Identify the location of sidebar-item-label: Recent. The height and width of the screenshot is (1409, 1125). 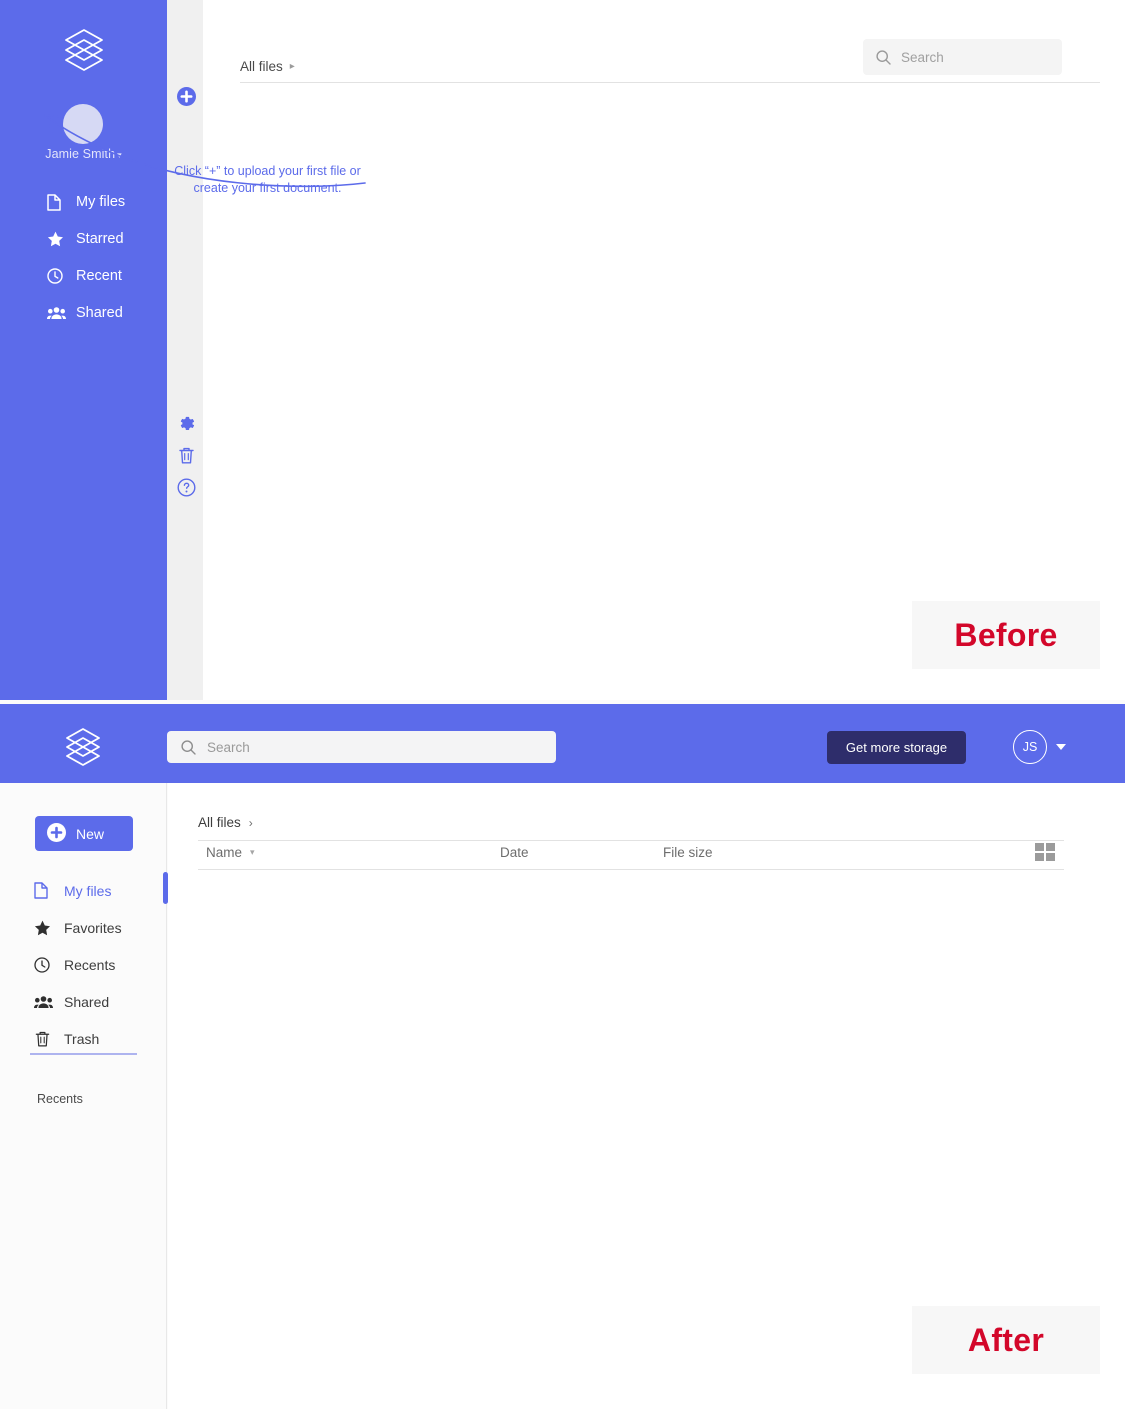
(99, 276).